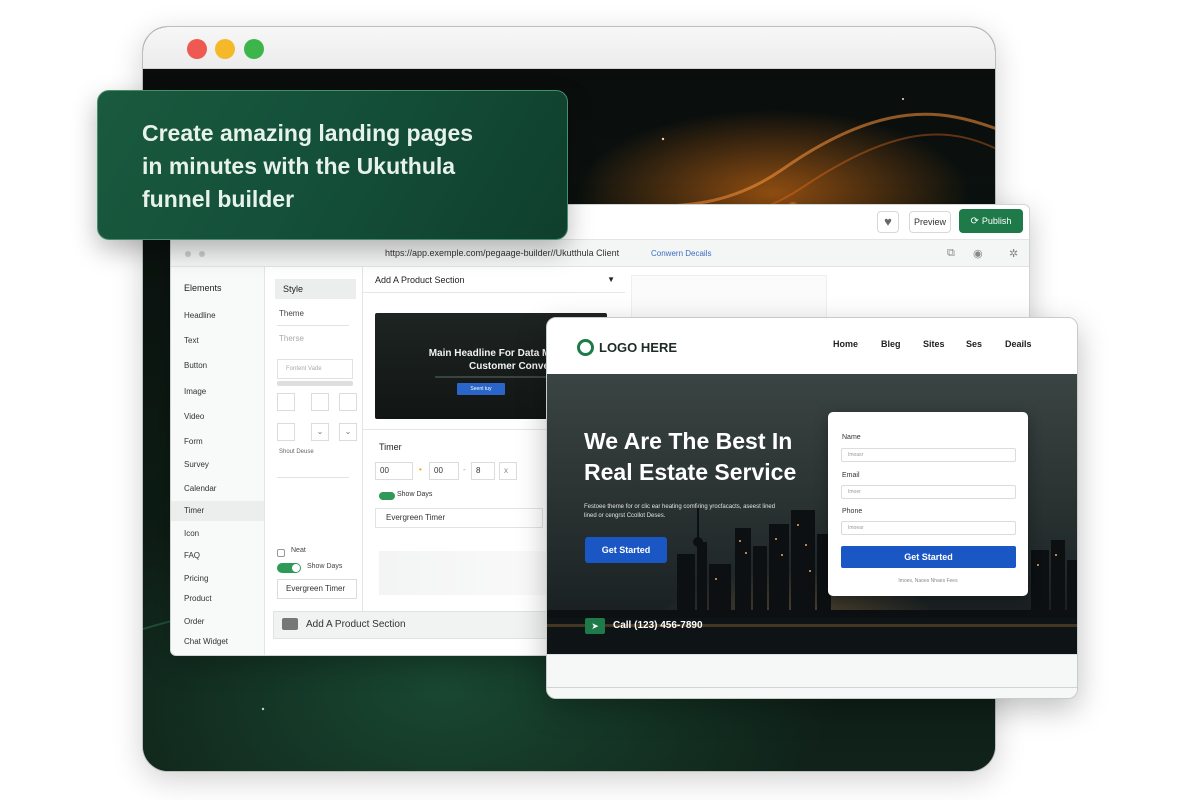 The image size is (1200, 800). Describe the element at coordinates (387, 496) in the screenshot. I see `timer-show-days-toggle` at that location.